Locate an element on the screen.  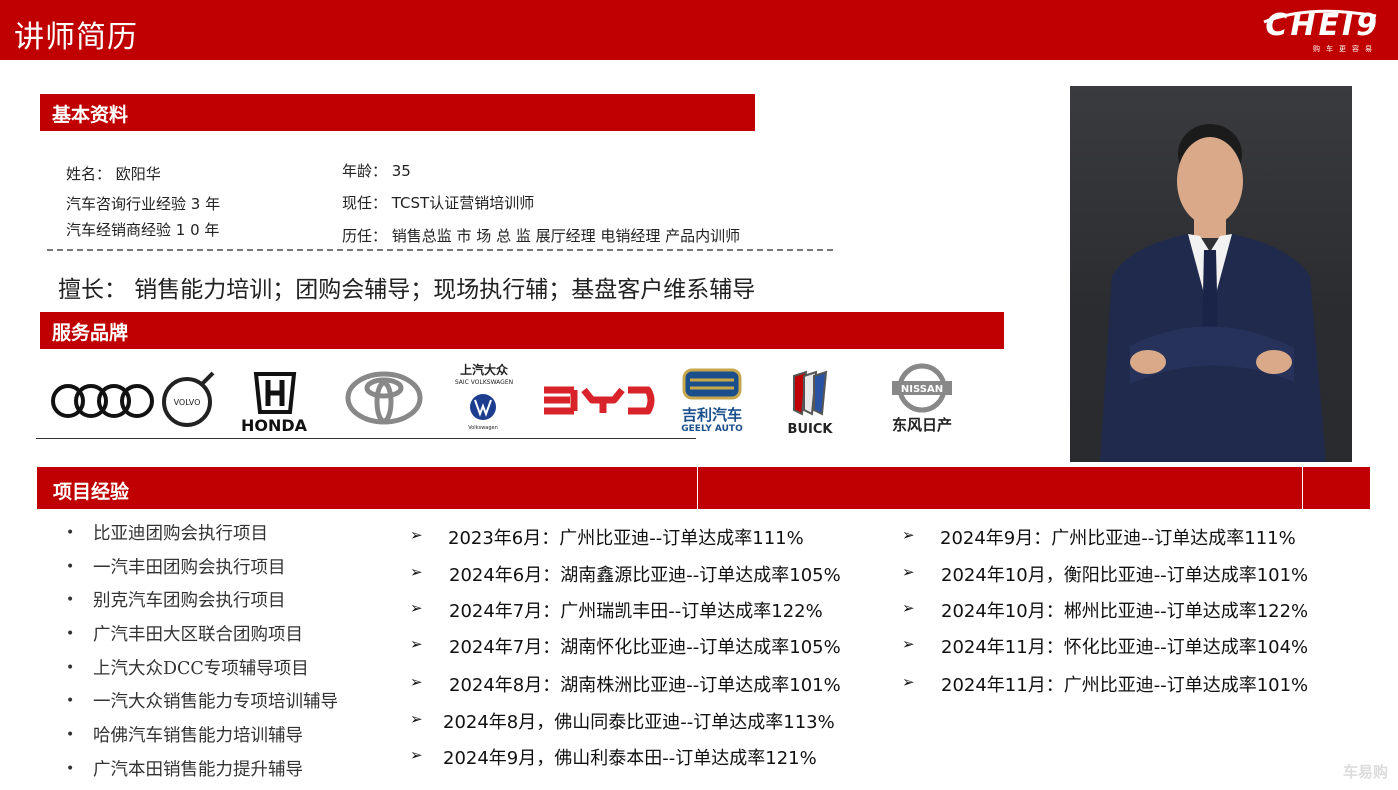
skills-text: 擅长： 销售能力培训；团购会辅导；现场执行辅；基盘客户维系辅导 is located at coordinates (407, 290).